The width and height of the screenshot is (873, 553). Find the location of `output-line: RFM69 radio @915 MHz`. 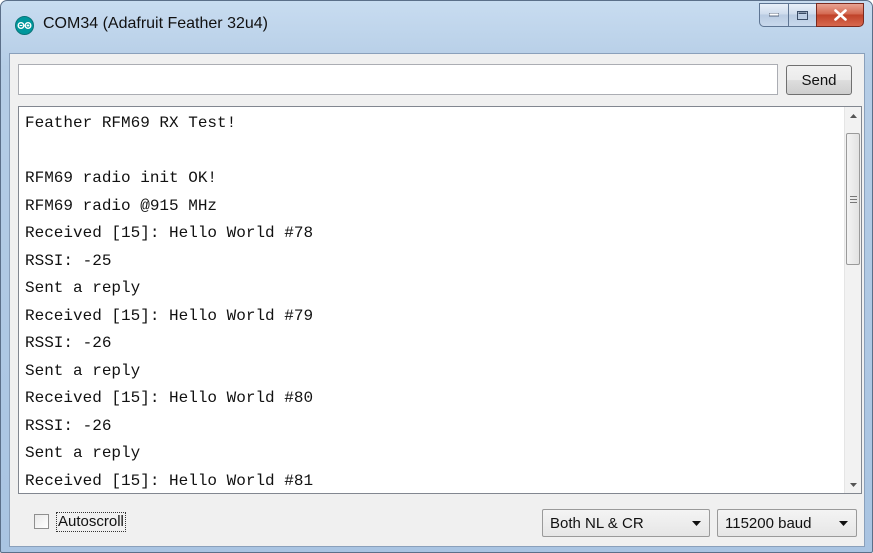

output-line: RFM69 radio @915 MHz is located at coordinates (121, 205).